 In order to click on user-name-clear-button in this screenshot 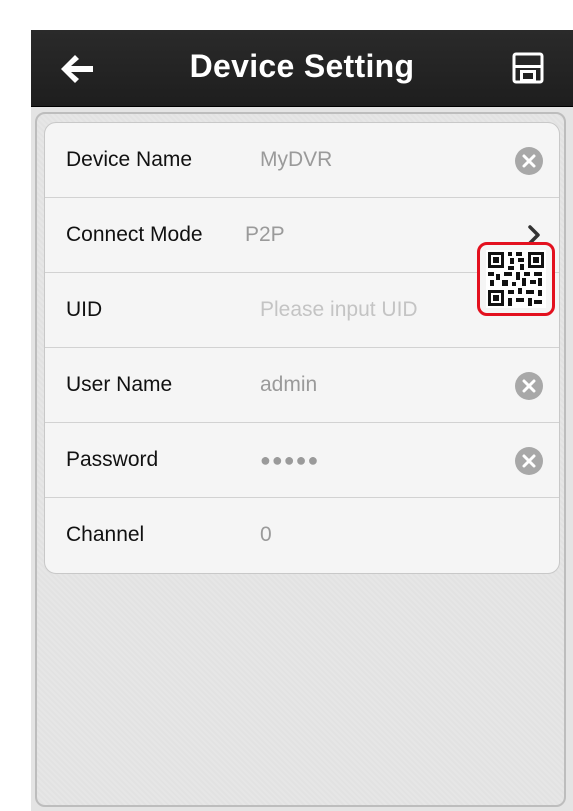, I will do `click(529, 386)`.